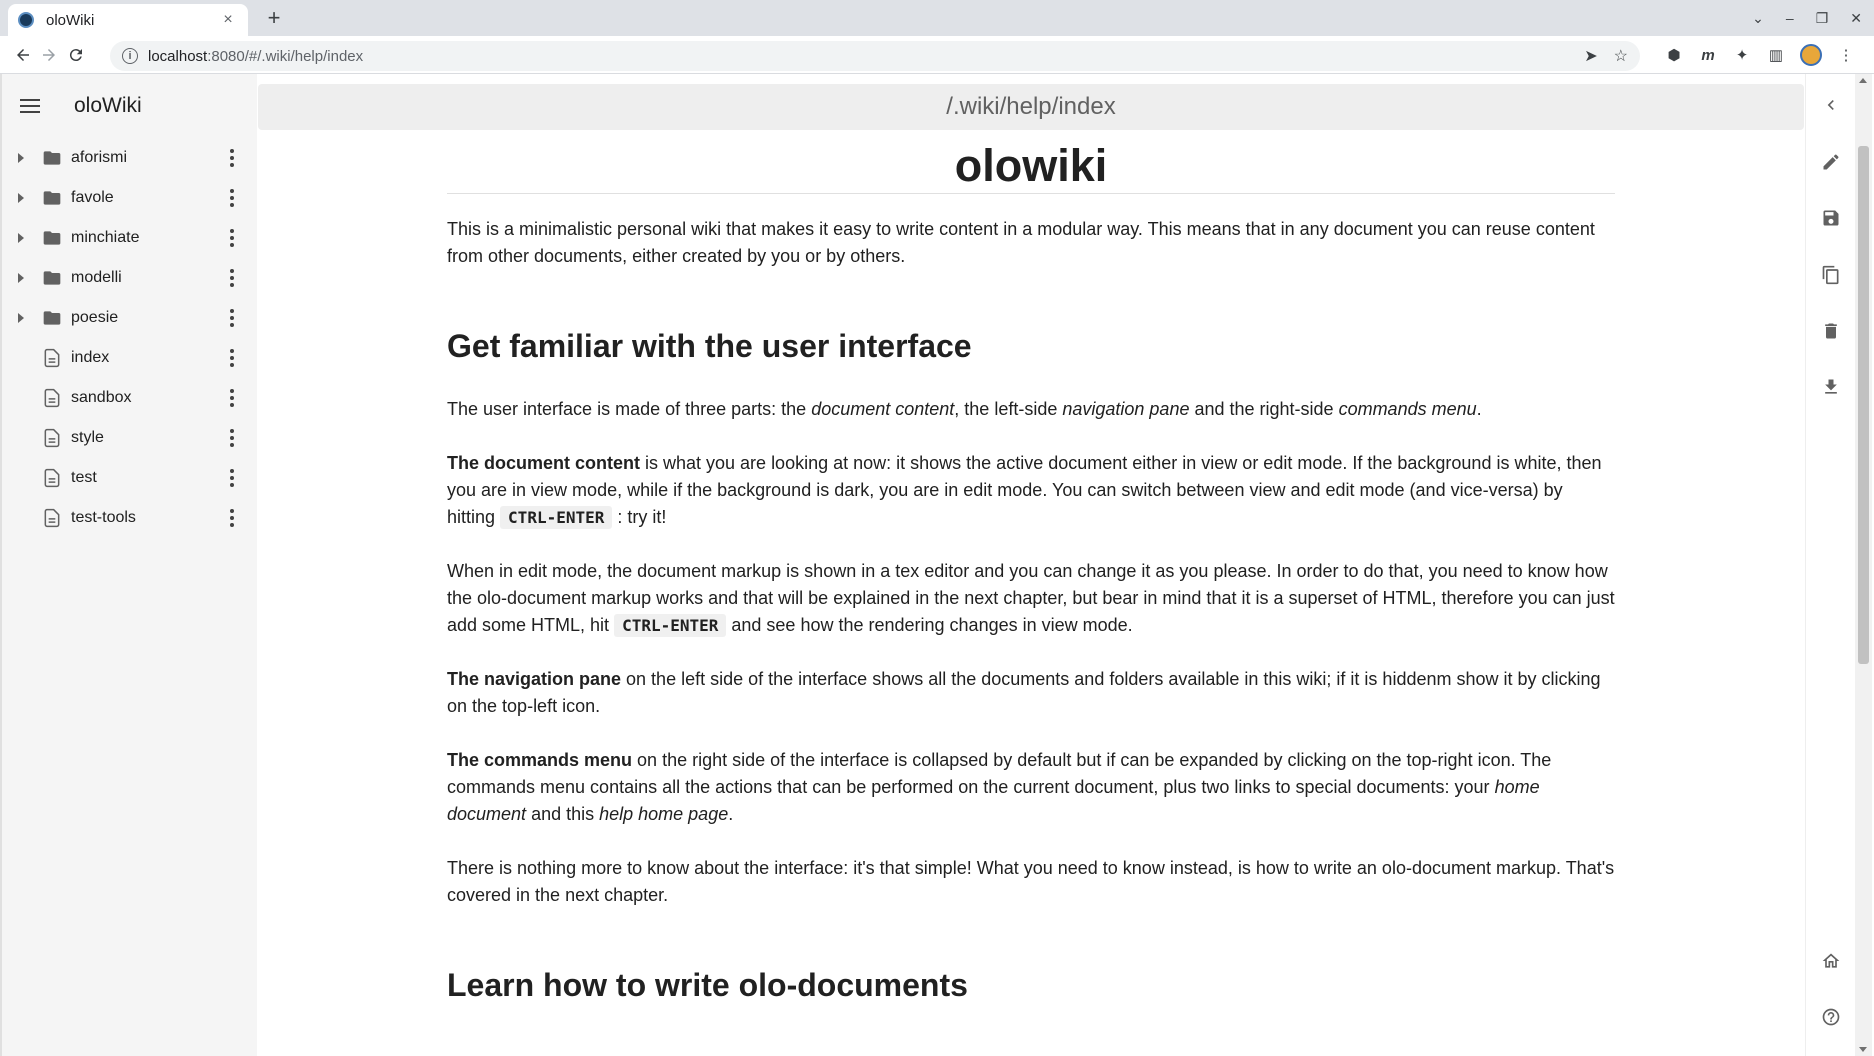  I want to click on scroll-up-arrow-icon, so click(1863, 80).